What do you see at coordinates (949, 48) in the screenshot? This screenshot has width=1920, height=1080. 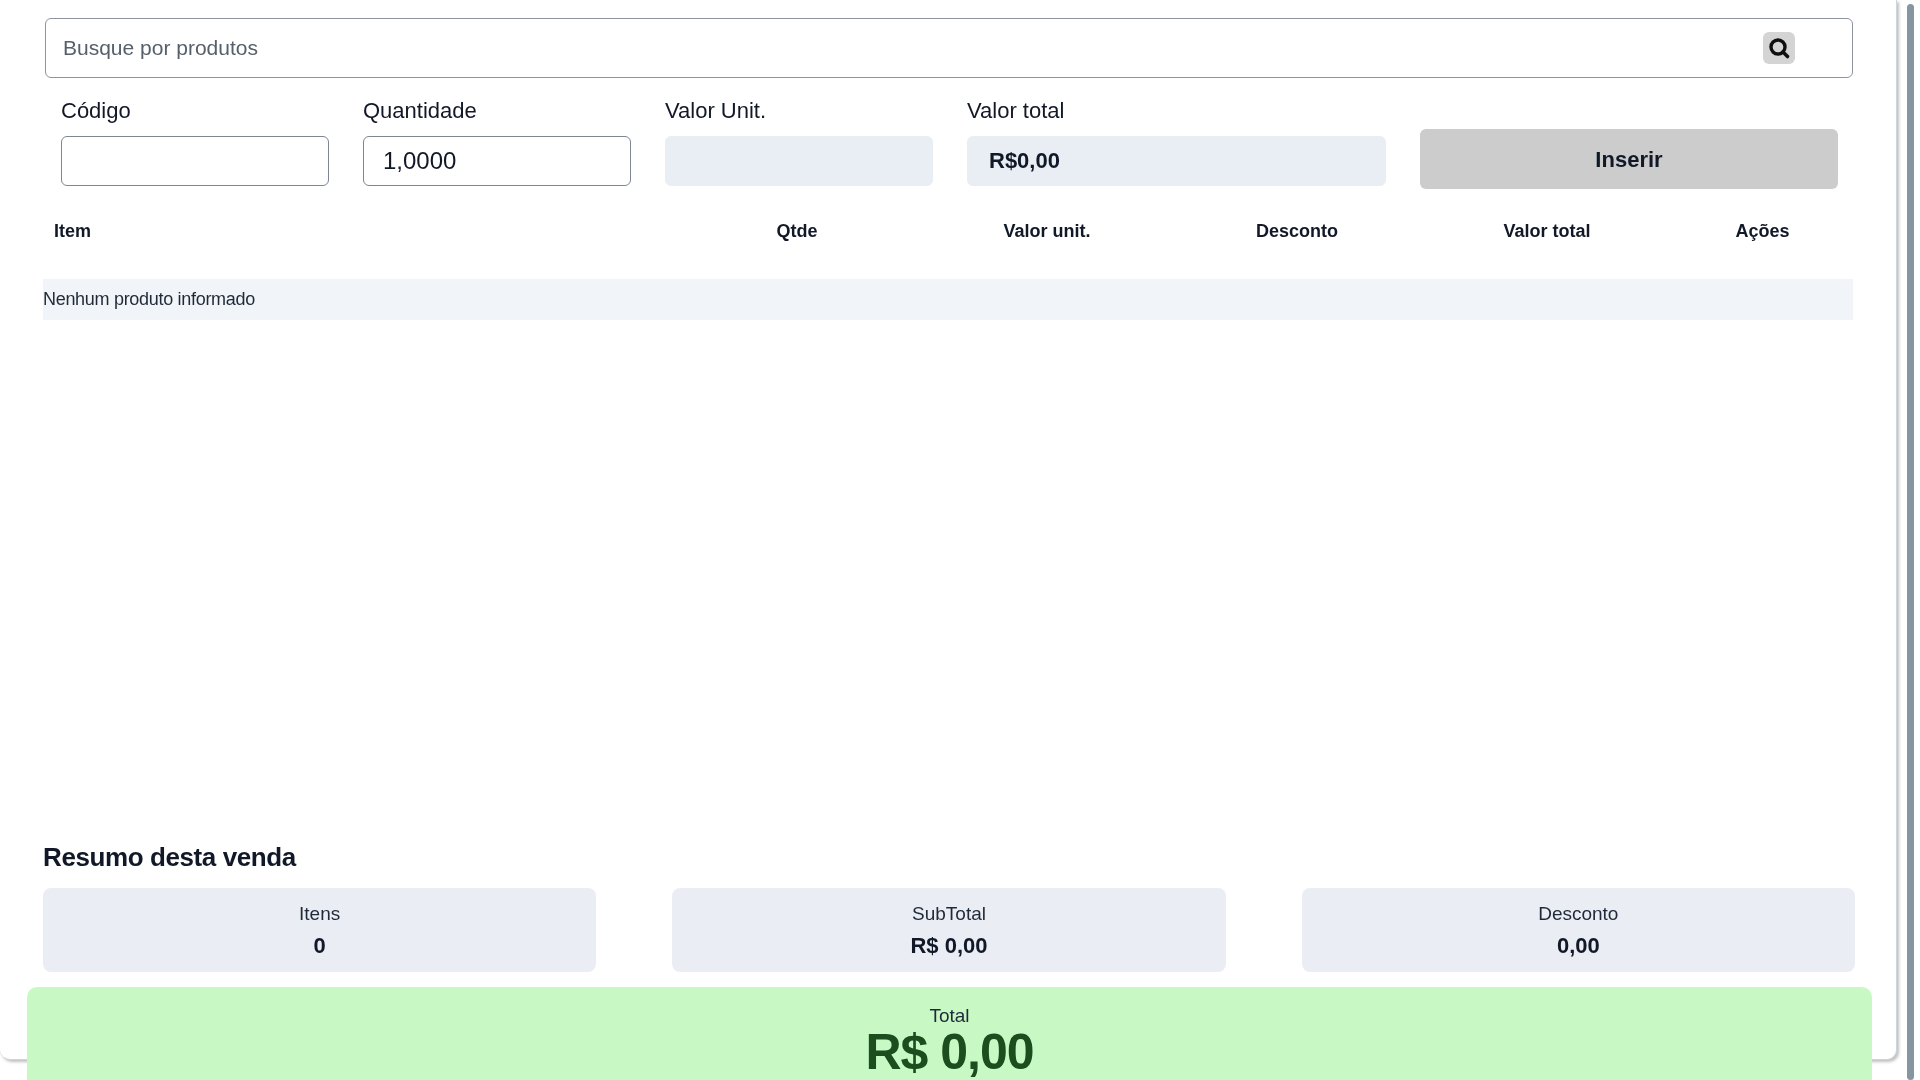 I see `search-field: Busque por produtos` at bounding box center [949, 48].